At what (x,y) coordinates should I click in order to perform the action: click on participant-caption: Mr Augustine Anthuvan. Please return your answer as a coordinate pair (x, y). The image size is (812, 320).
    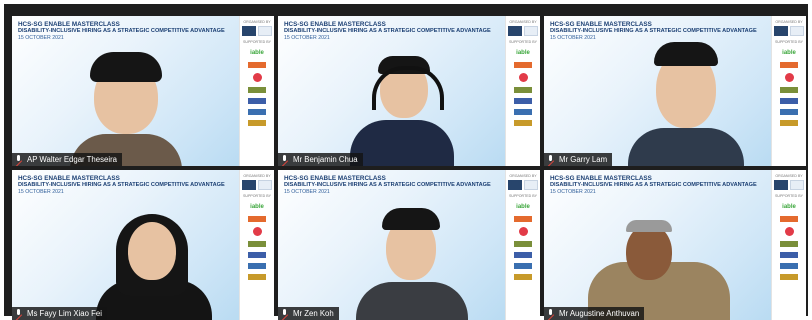
    Looking at the image, I should click on (594, 313).